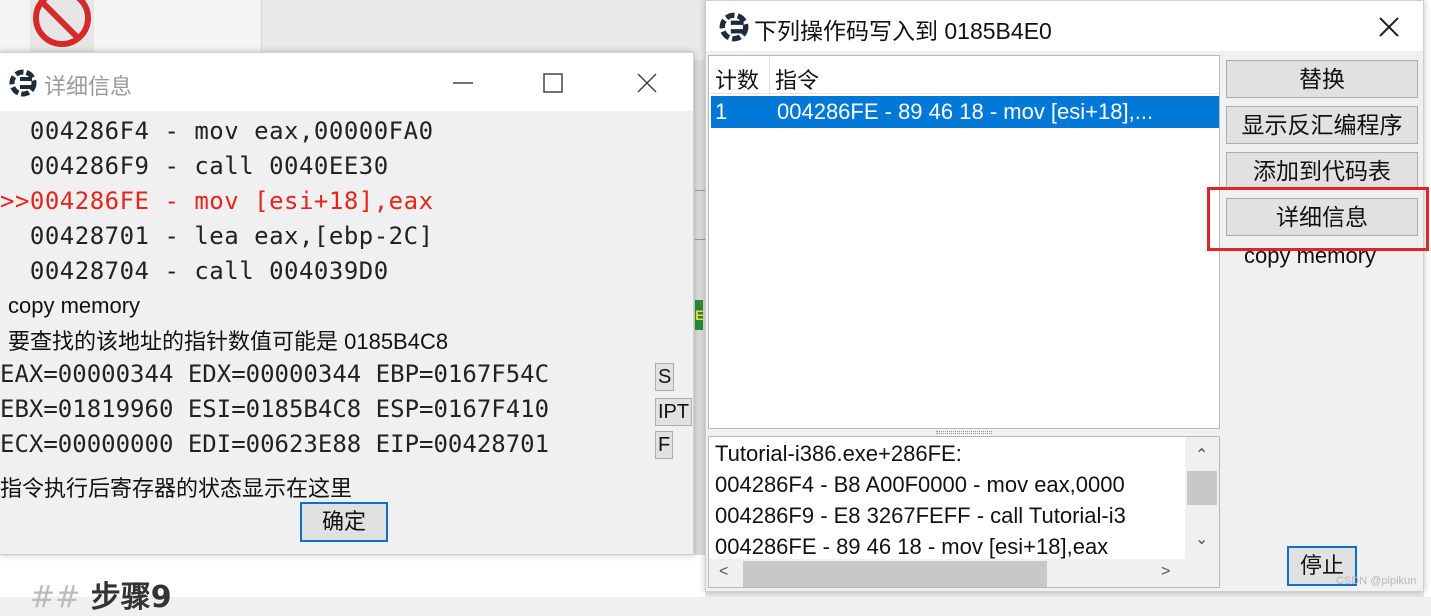 This screenshot has height=616, width=1431. I want to click on asm-line: 00428704 - call 004039D0, so click(194, 271).